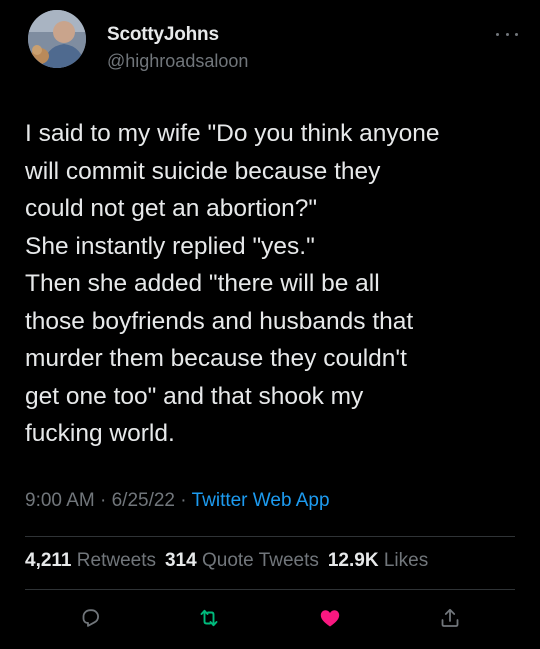 This screenshot has height=649, width=540. I want to click on display-name: ScottyJohns, so click(163, 35).